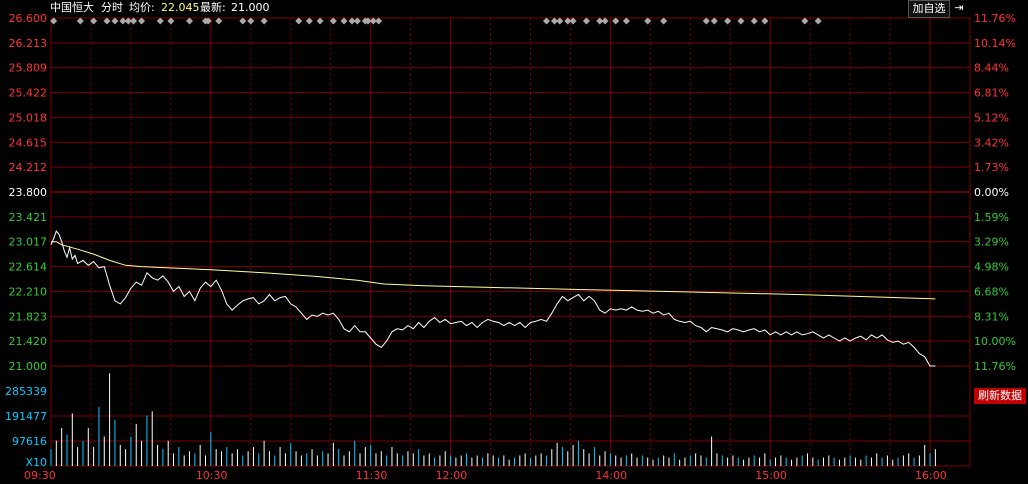  Describe the element at coordinates (36, 462) in the screenshot. I see `volume-tick-label: X10` at that location.